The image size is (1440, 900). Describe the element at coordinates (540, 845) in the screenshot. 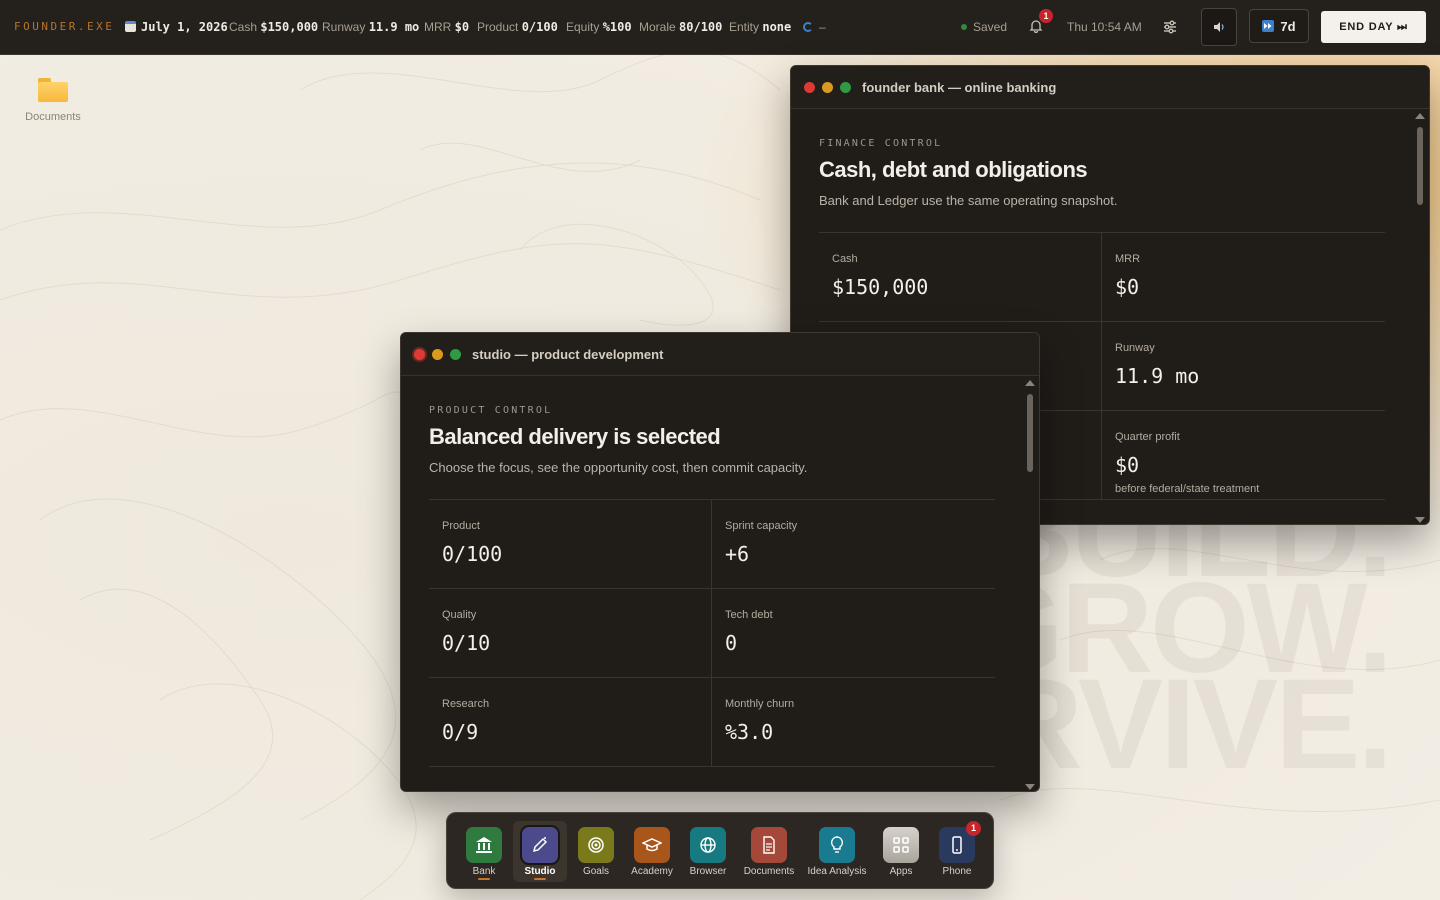

I see `pen-icon` at that location.